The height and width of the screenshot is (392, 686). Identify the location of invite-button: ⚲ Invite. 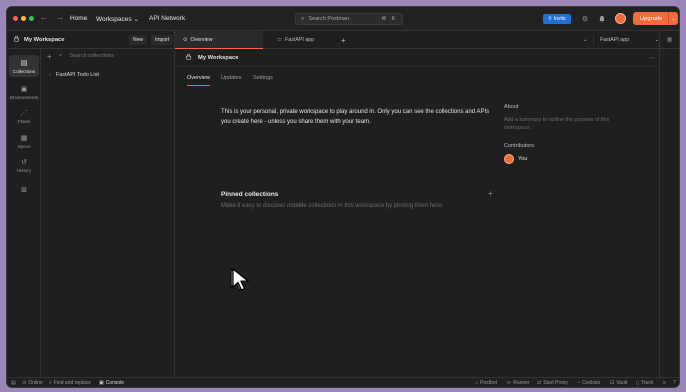
(557, 19).